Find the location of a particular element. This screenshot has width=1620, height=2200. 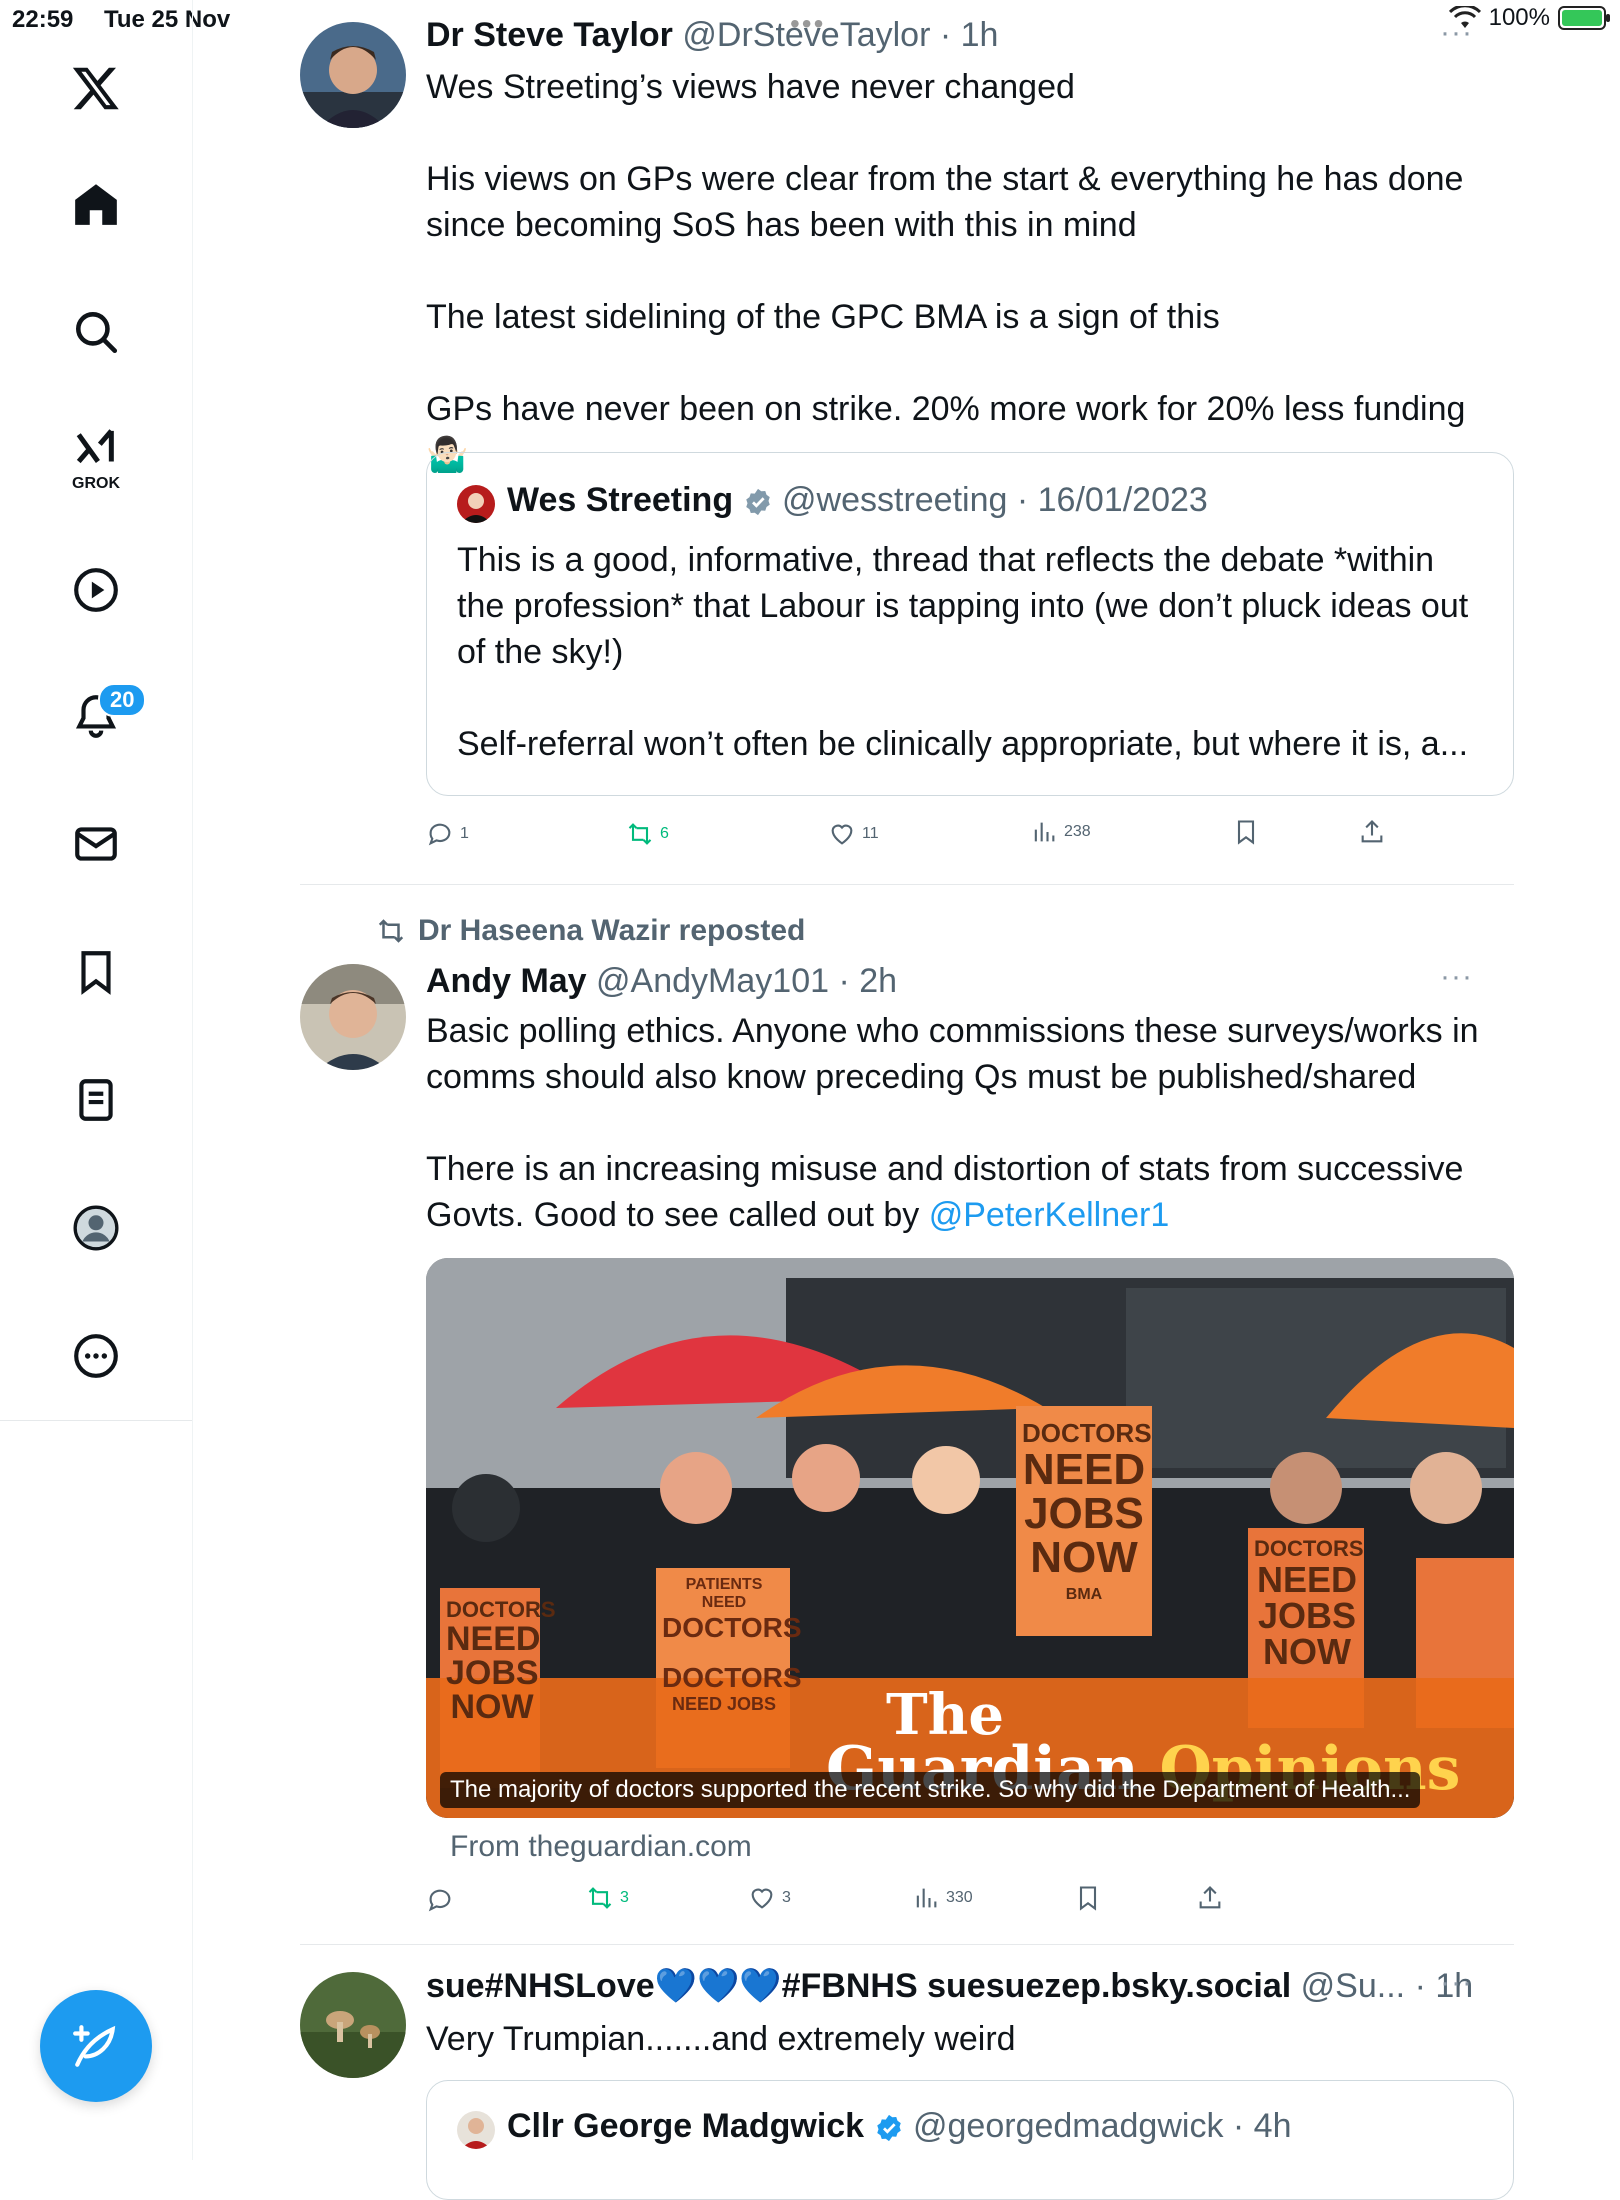

views-button: 238 is located at coordinates (1060, 832).